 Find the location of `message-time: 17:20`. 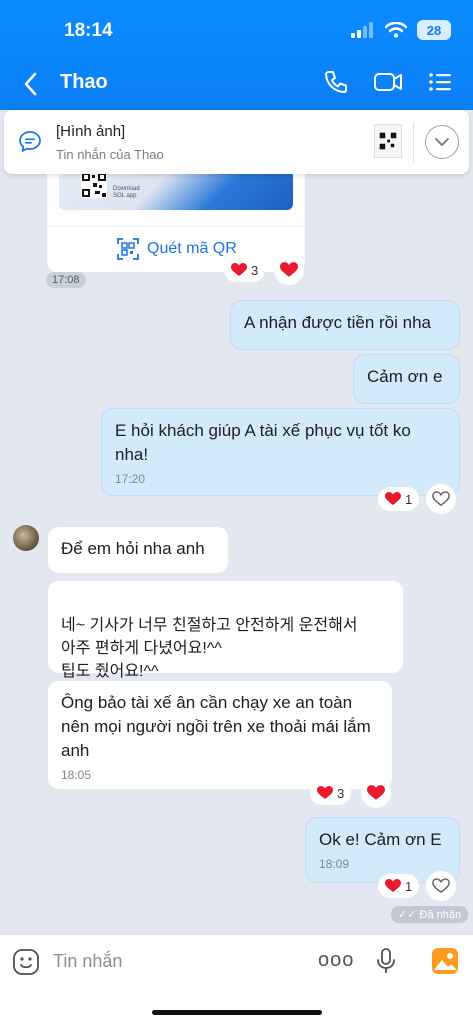

message-time: 17:20 is located at coordinates (130, 479).